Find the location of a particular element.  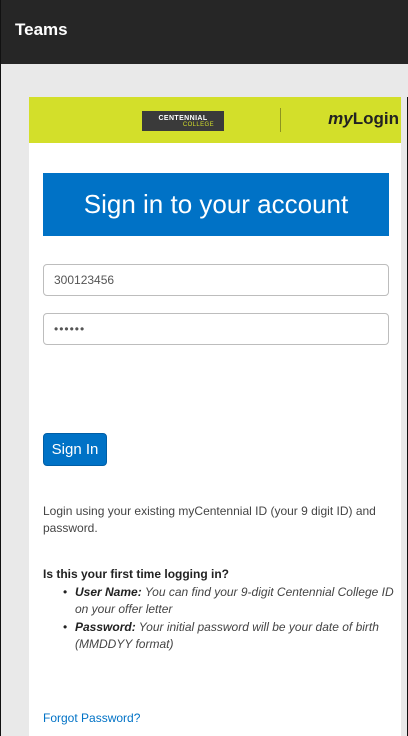

password-input is located at coordinates (216, 329).